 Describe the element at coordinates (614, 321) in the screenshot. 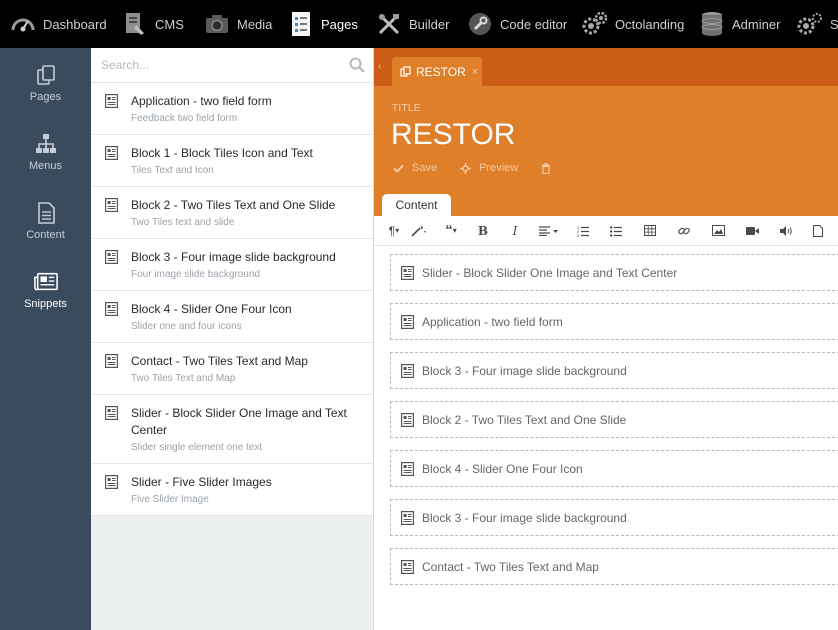

I see `content-block: Application - two field form` at that location.